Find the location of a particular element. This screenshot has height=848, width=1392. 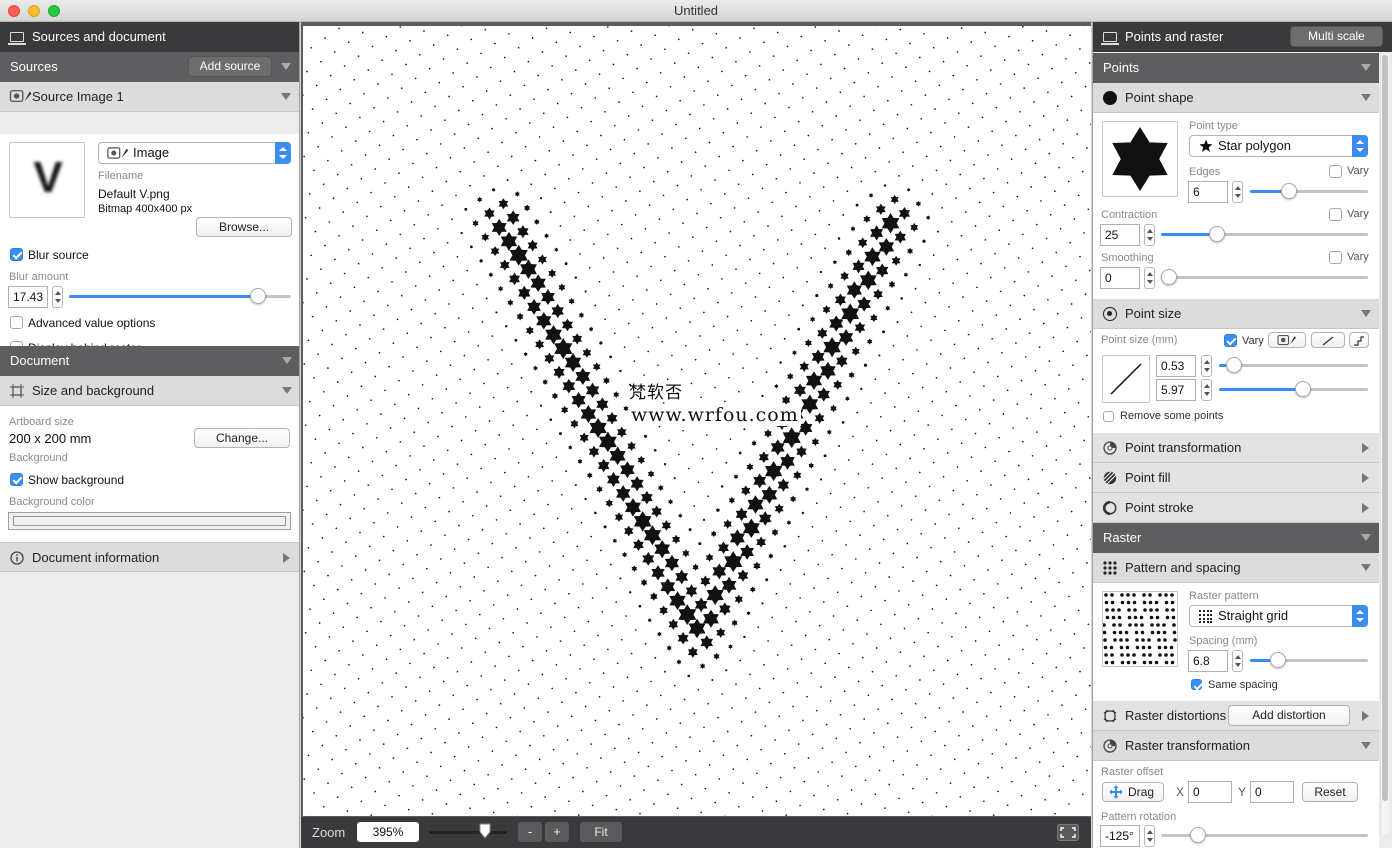

sources-header: Sources Add source is located at coordinates (149, 67).